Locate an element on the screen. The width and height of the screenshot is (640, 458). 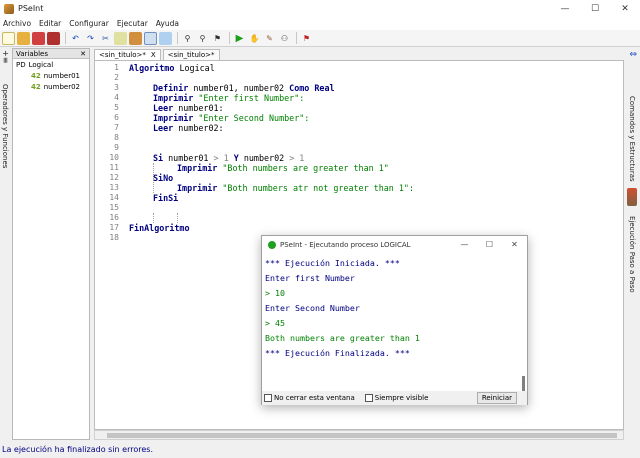
indent-icon is located at coordinates (150, 38).